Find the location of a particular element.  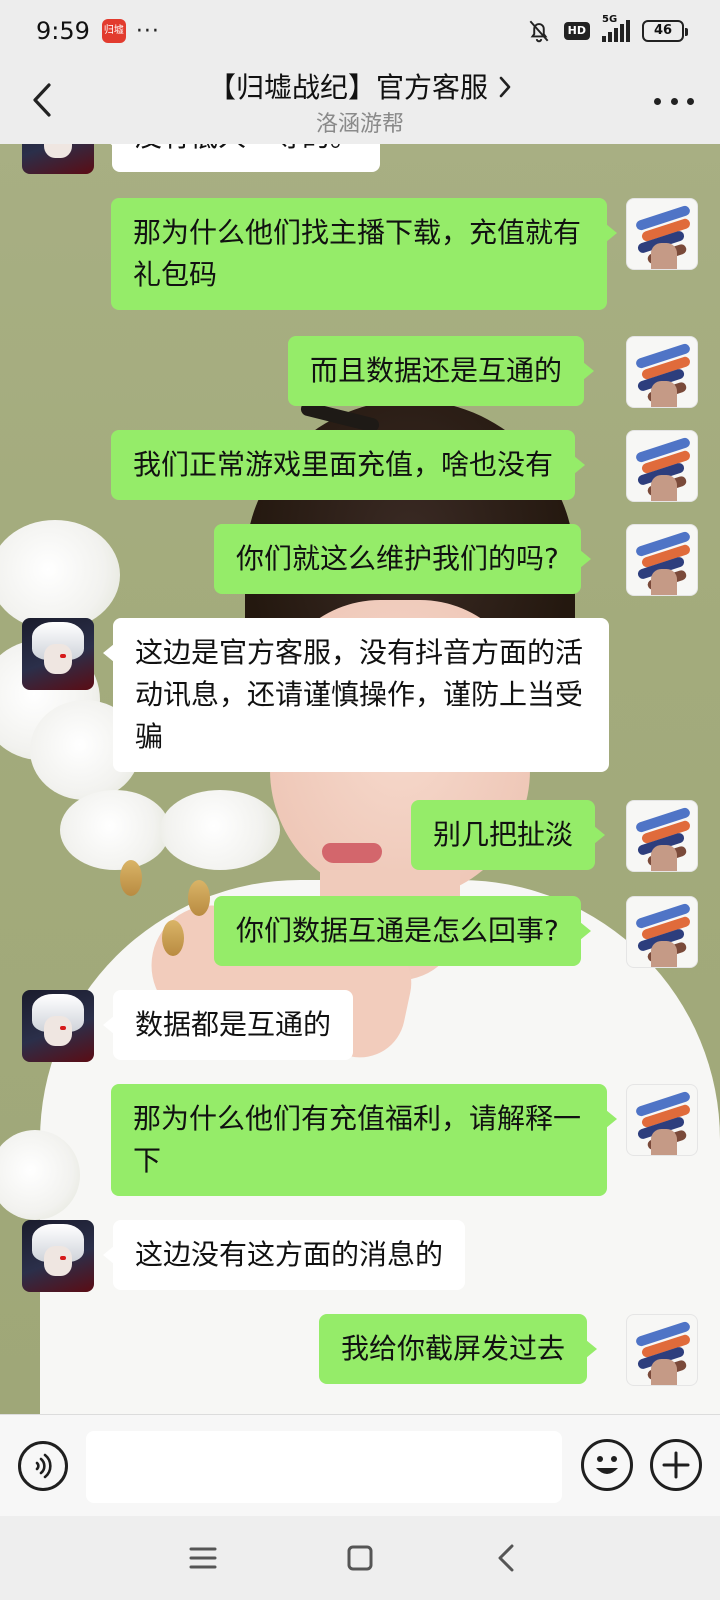

more-button is located at coordinates (674, 101).